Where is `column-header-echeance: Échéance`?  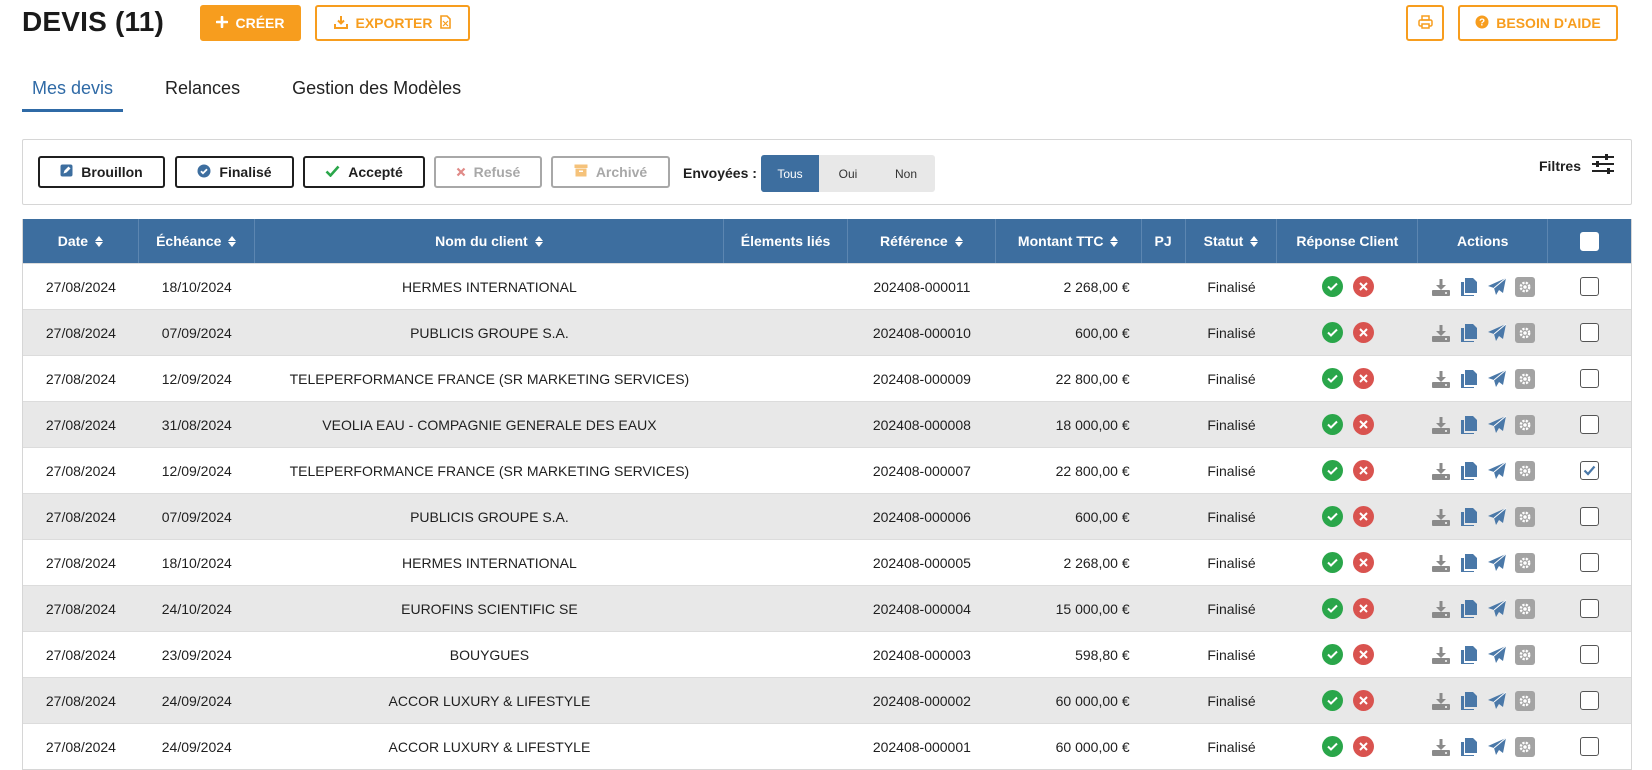 column-header-echeance: Échéance is located at coordinates (197, 241).